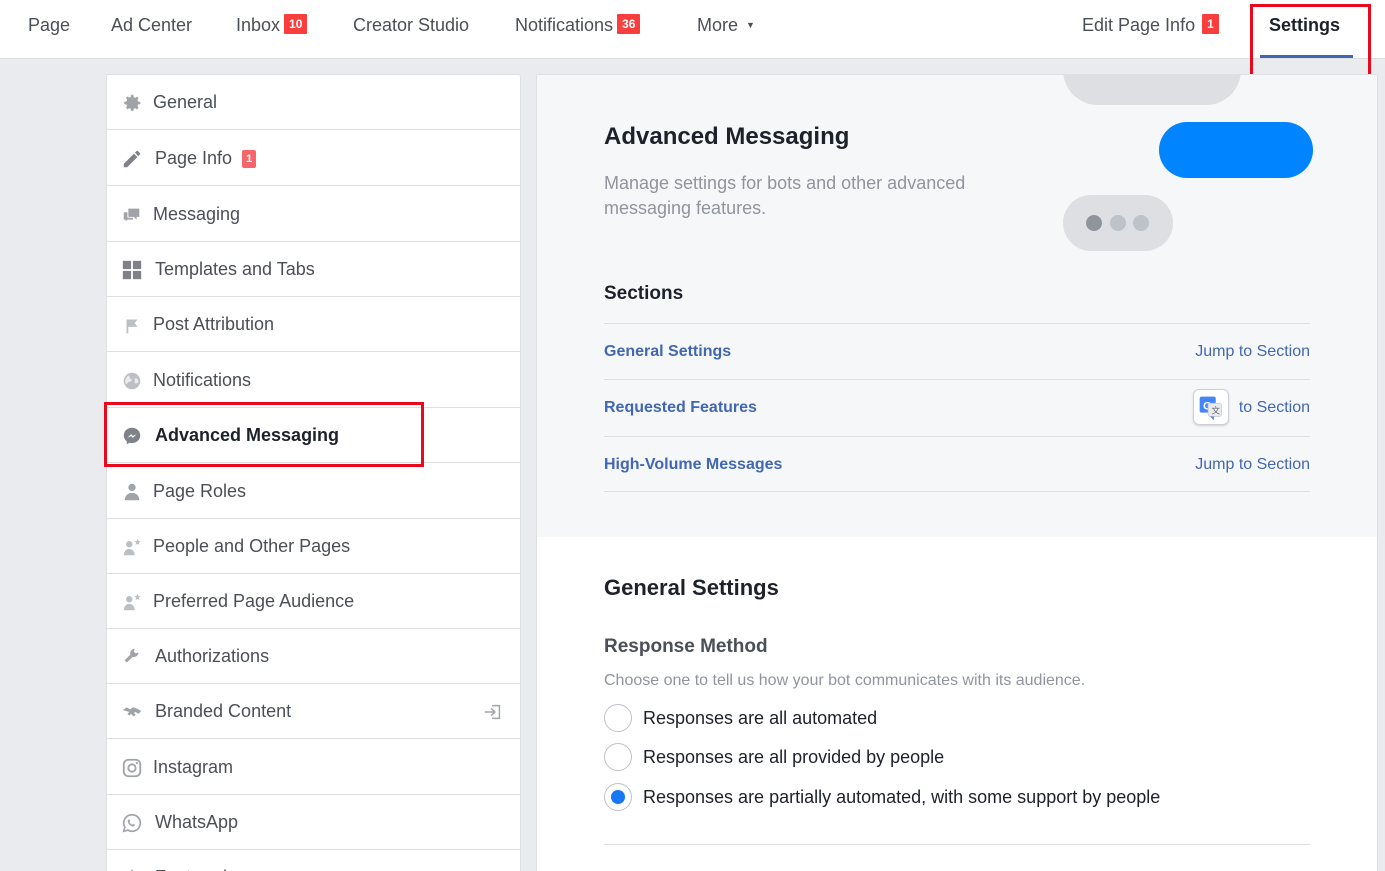 Image resolution: width=1385 pixels, height=871 pixels. I want to click on nav-more-dropdown: More ▼, so click(726, 29).